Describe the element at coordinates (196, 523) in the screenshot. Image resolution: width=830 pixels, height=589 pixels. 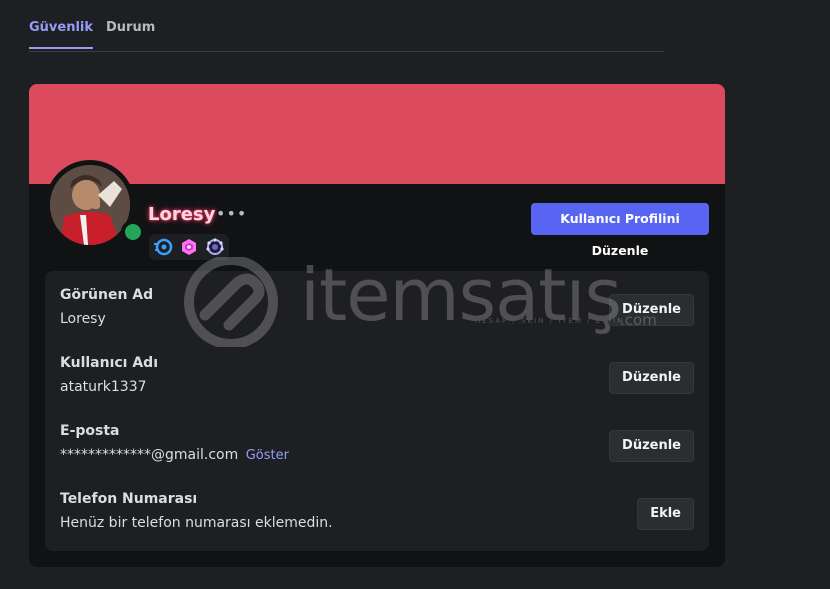
I see `field-value: Henüz bir telefon numarası eklemedin.` at that location.